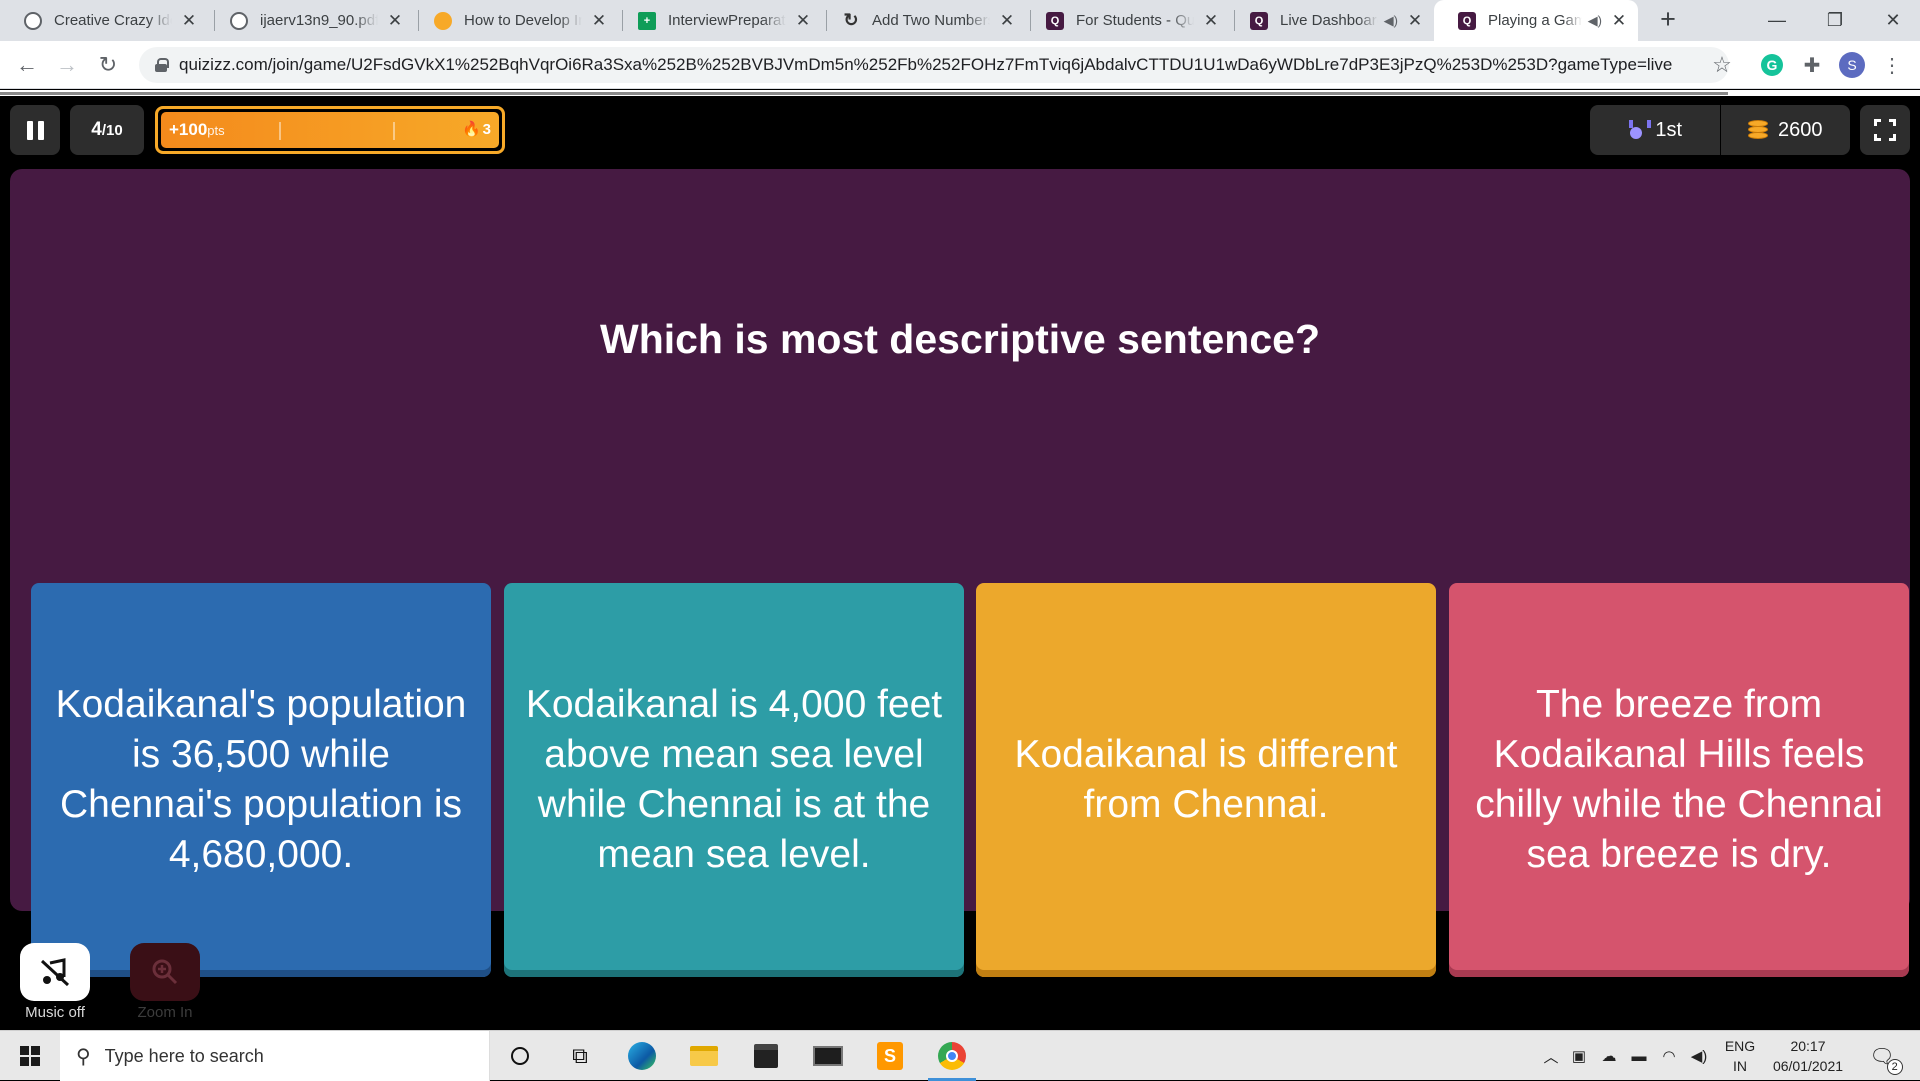  Describe the element at coordinates (1722, 65) in the screenshot. I see `bookmark-star-icon: ☆` at that location.